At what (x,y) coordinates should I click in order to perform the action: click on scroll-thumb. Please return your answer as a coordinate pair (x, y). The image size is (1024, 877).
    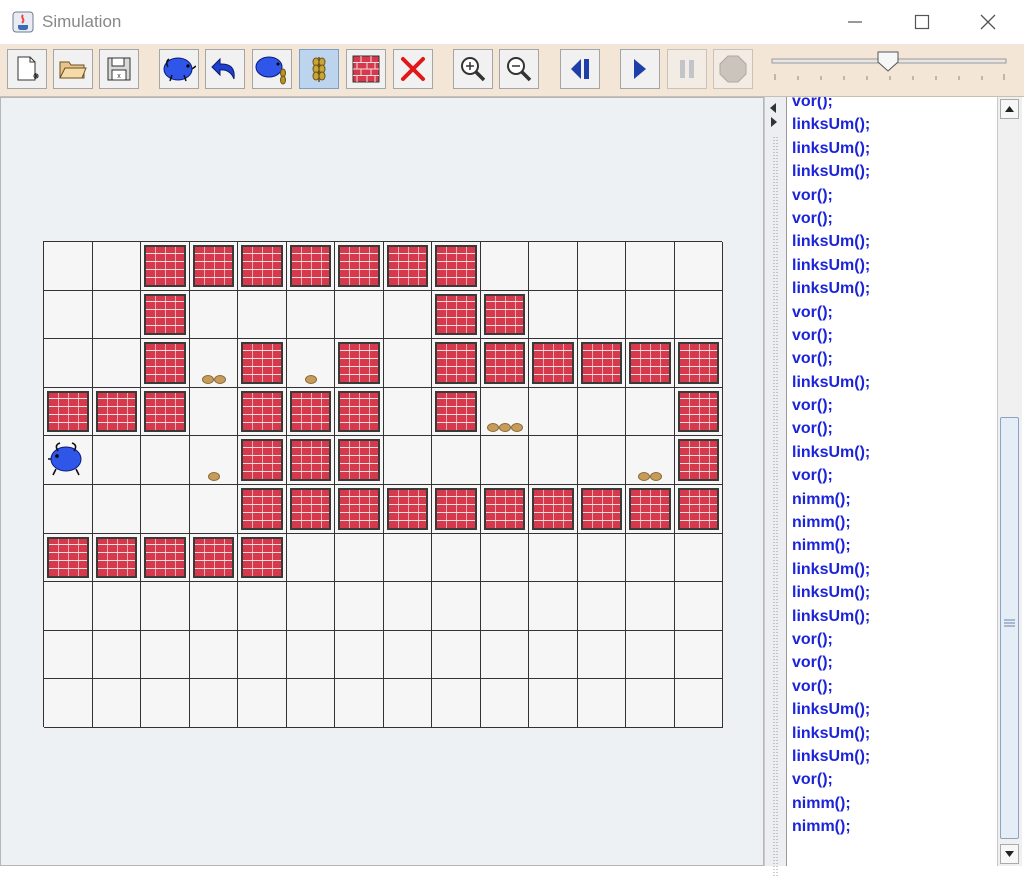
    Looking at the image, I should click on (1009, 628).